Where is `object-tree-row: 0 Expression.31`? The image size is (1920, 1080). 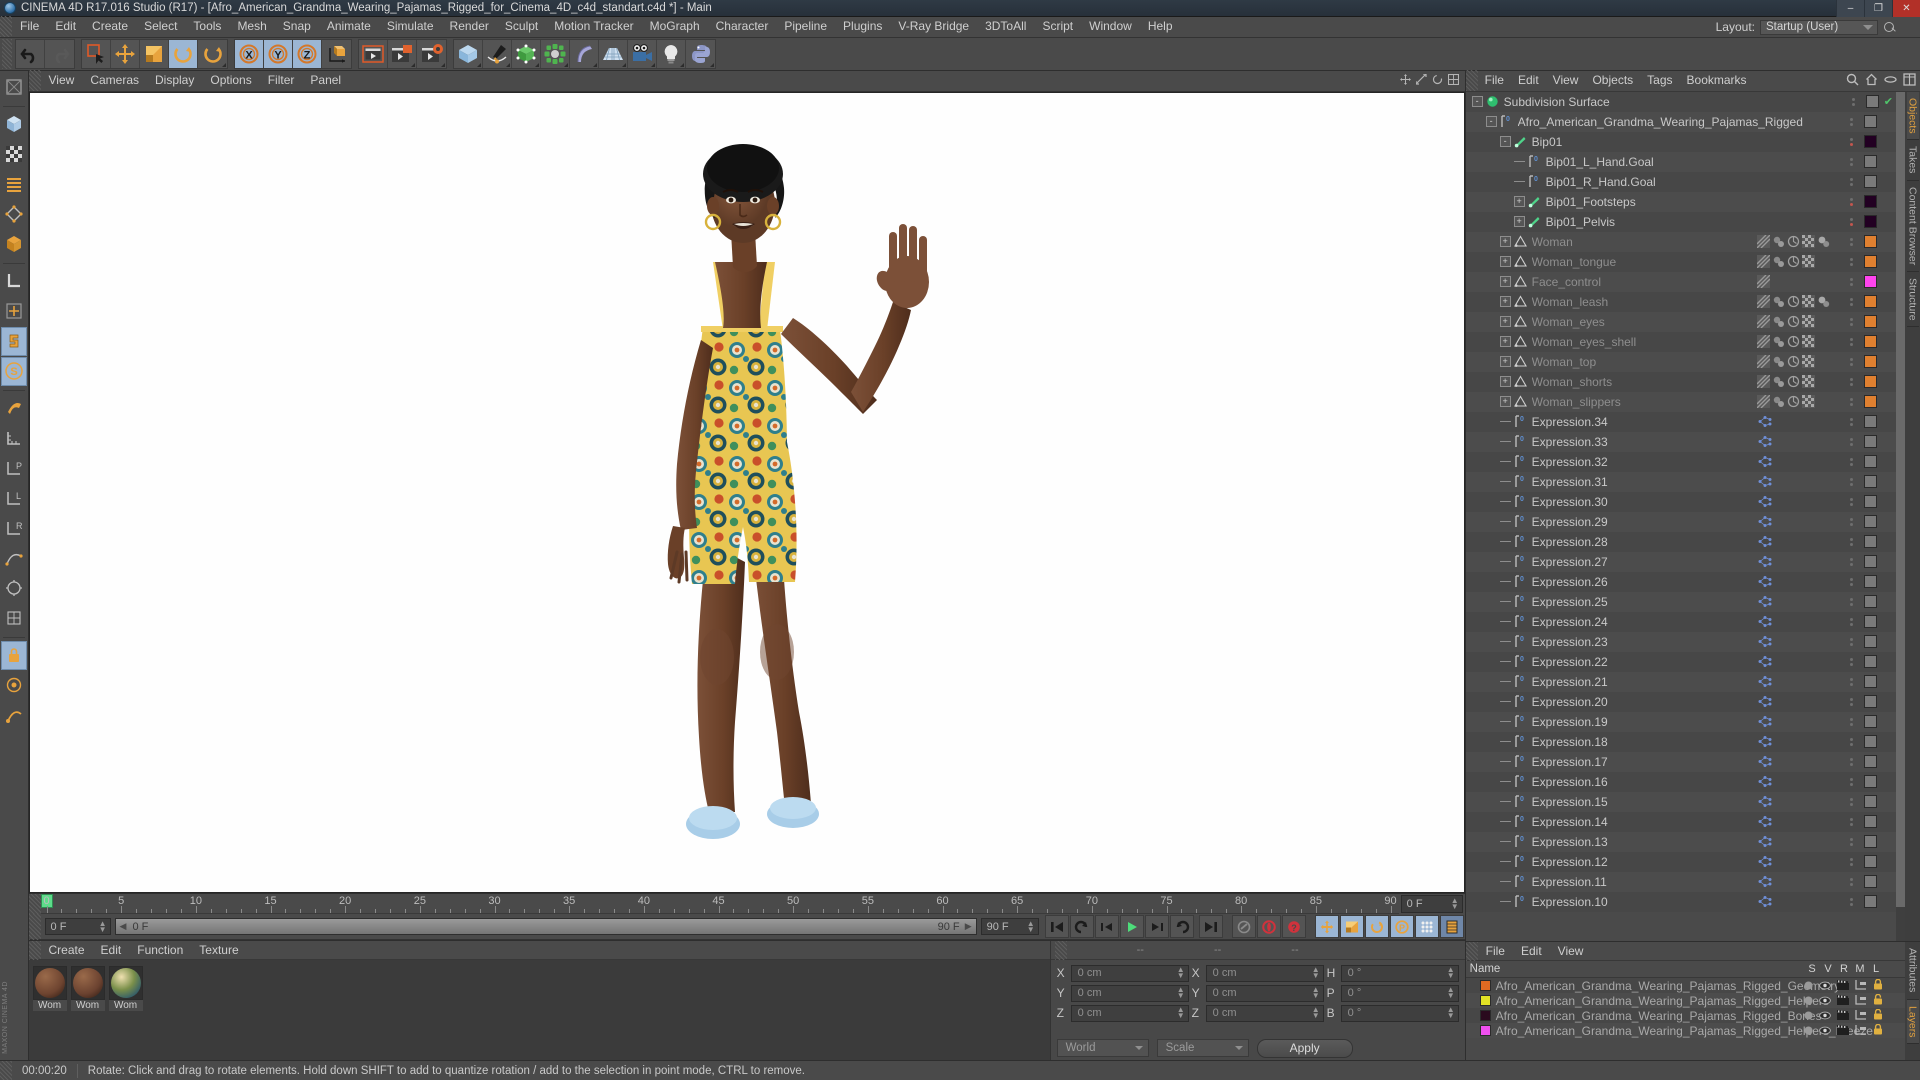 object-tree-row: 0 Expression.31 is located at coordinates (1685, 481).